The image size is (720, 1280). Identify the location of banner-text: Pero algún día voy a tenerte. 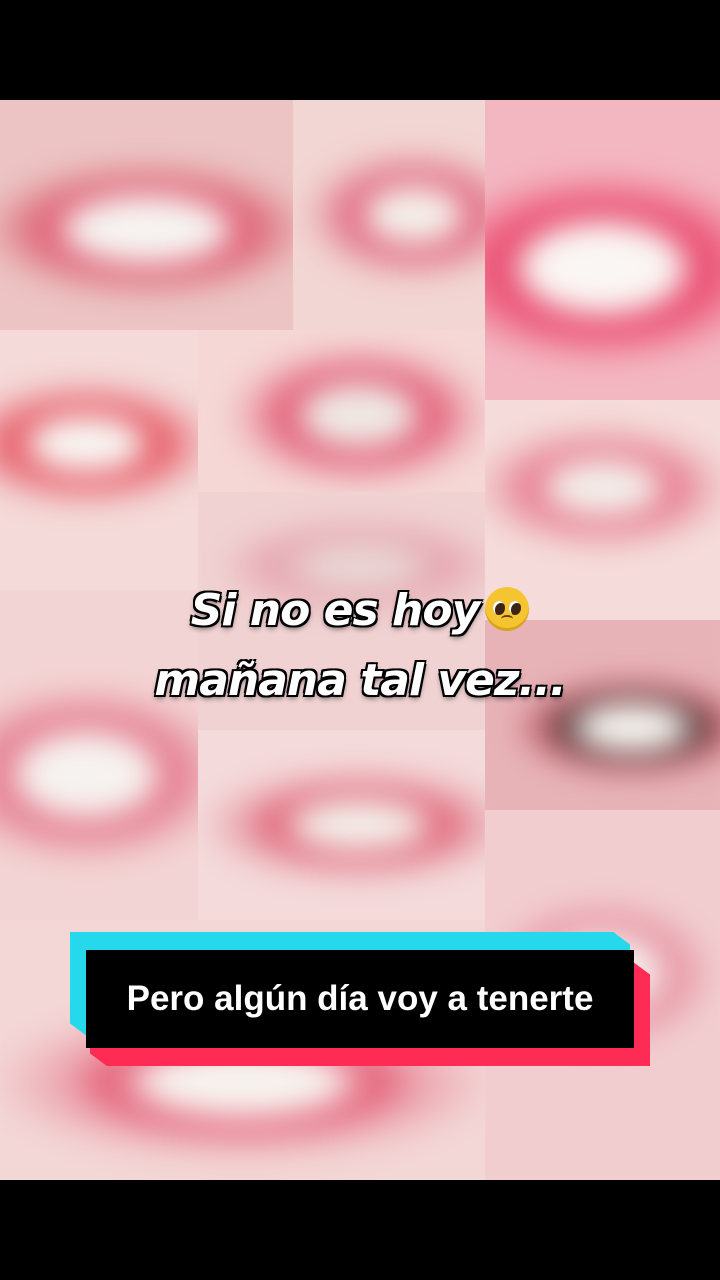
(360, 998).